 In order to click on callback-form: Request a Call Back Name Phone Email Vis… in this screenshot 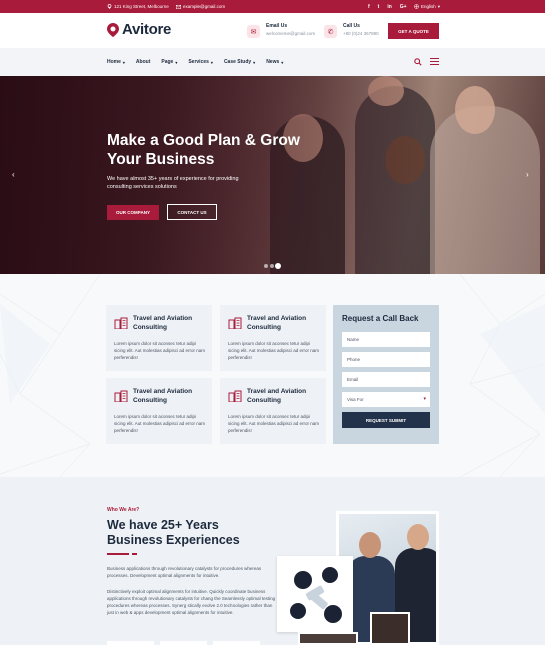, I will do `click(386, 374)`.